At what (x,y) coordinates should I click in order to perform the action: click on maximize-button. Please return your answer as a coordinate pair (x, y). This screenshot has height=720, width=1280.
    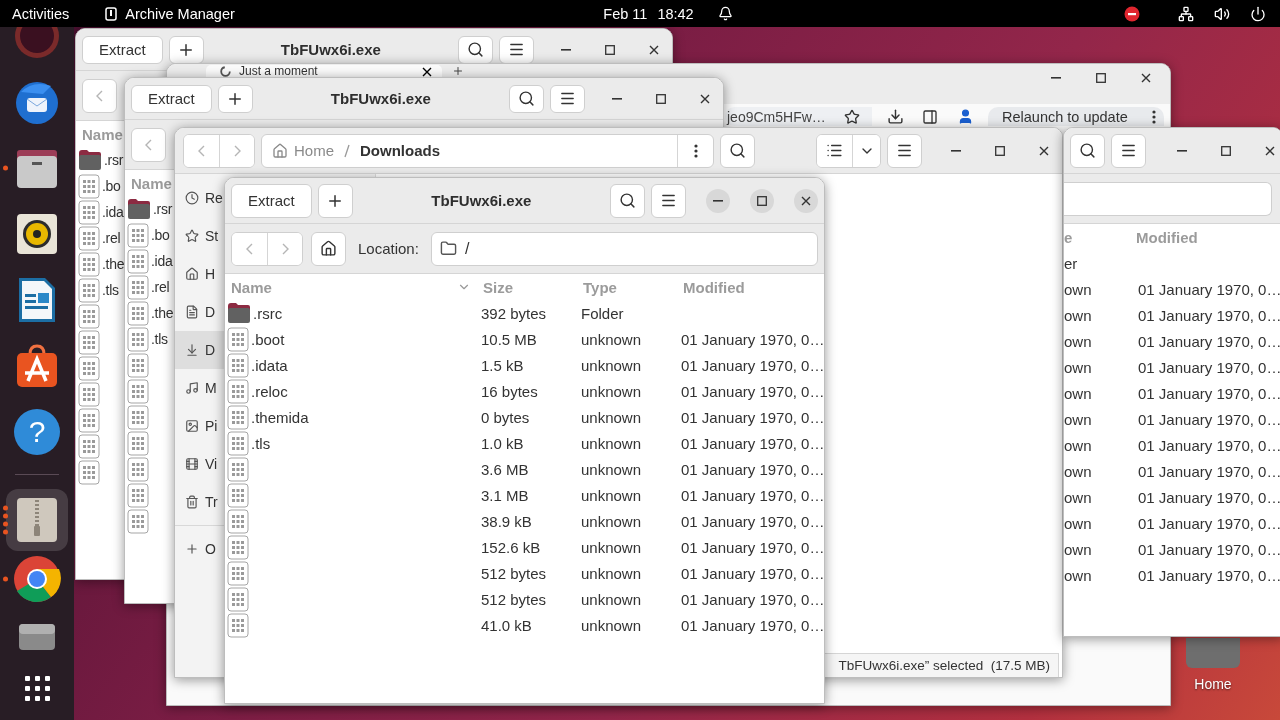
    Looking at the image, I should click on (762, 200).